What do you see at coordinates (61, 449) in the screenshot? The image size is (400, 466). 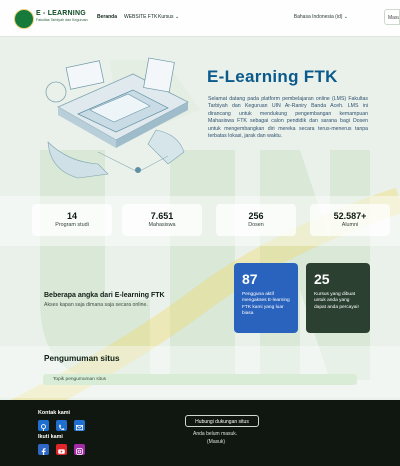 I see `youtube-icon` at bounding box center [61, 449].